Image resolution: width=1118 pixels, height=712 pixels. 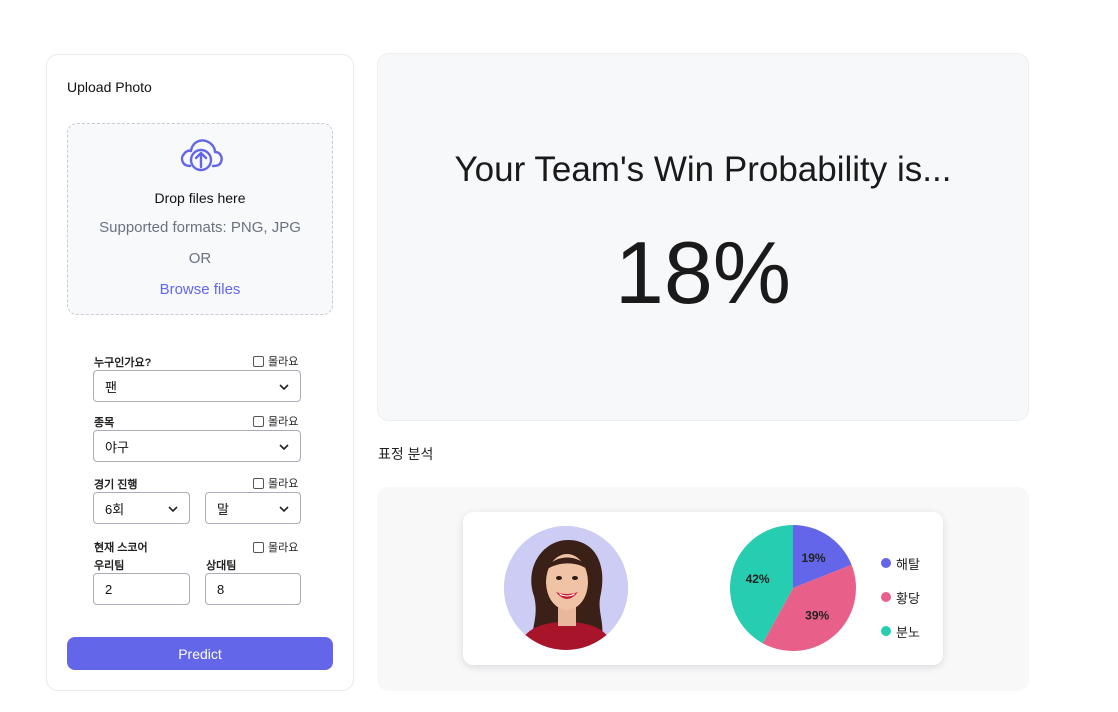 What do you see at coordinates (200, 289) in the screenshot?
I see `browse-files-link: Browse files` at bounding box center [200, 289].